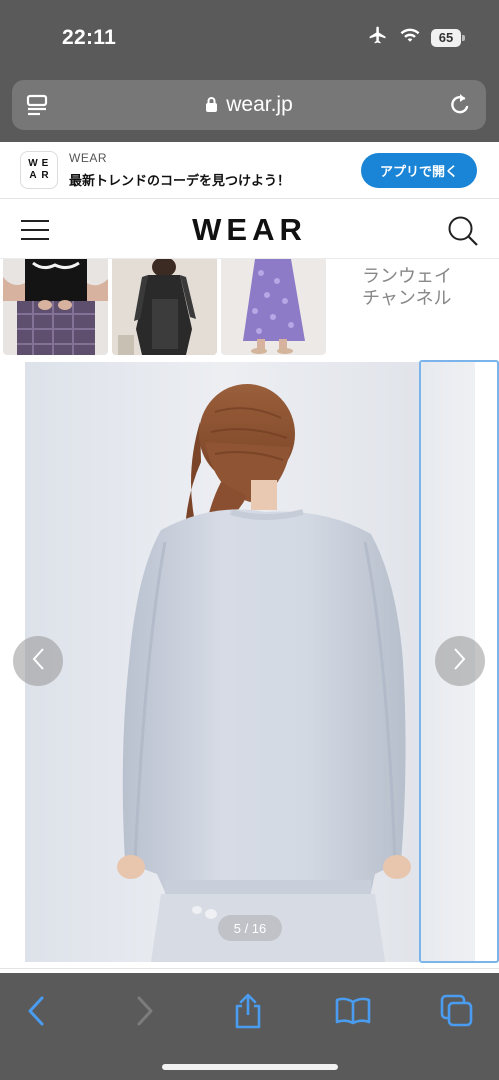 This screenshot has width=499, height=1080. I want to click on back-icon, so click(36, 1013).